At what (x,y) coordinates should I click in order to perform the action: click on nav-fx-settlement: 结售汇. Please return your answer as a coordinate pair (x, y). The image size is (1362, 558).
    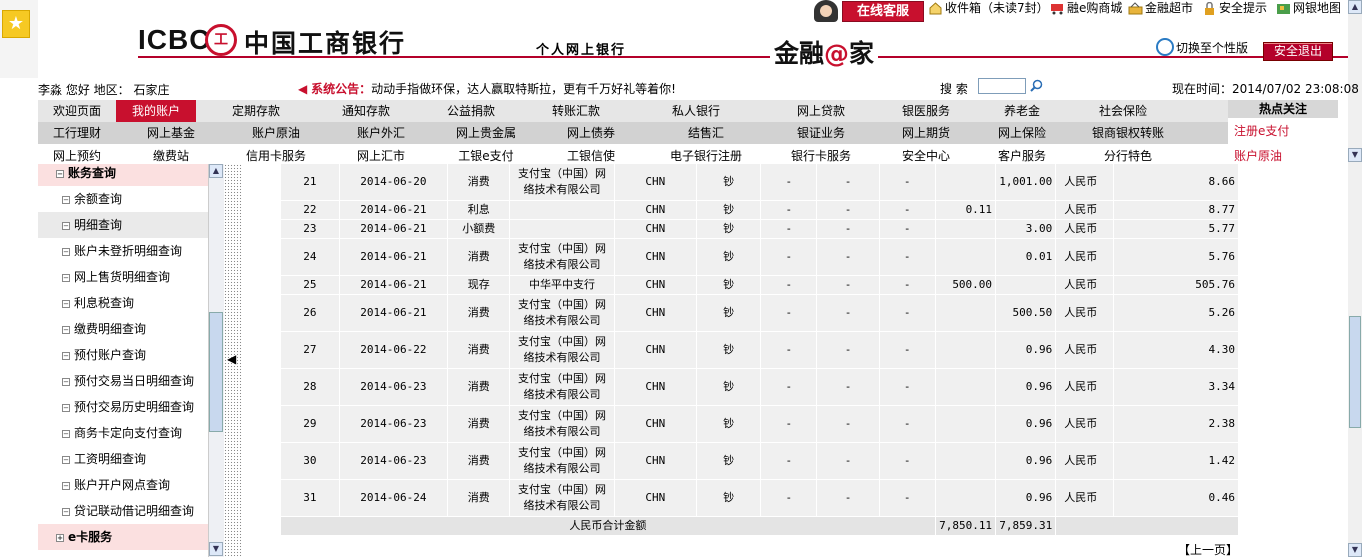
    Looking at the image, I should click on (706, 133).